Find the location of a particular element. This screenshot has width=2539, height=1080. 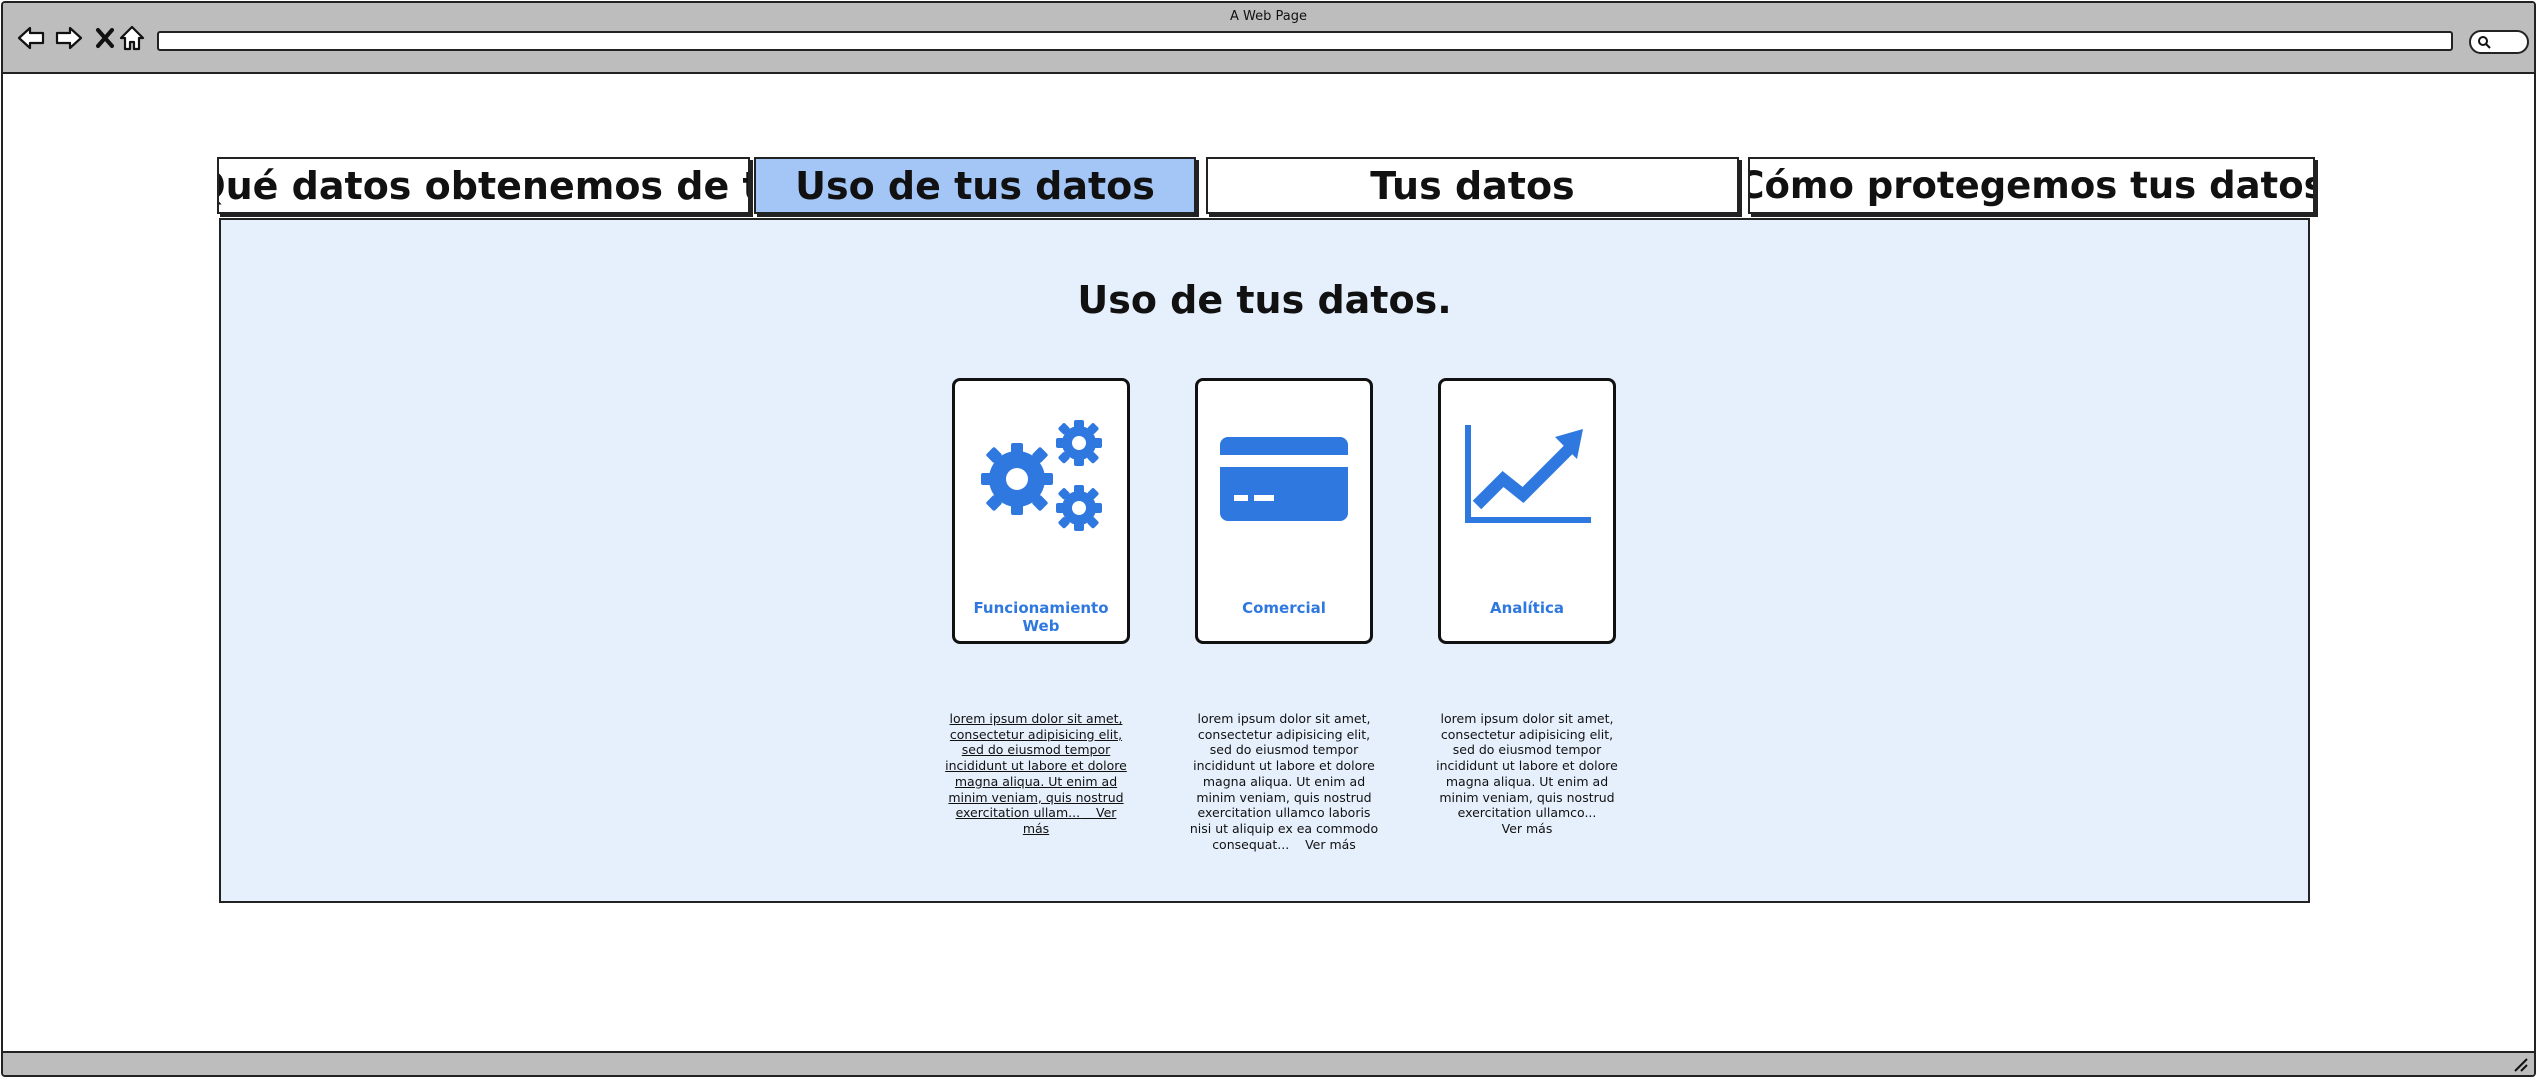

forward-arrow-icon is located at coordinates (69, 38).